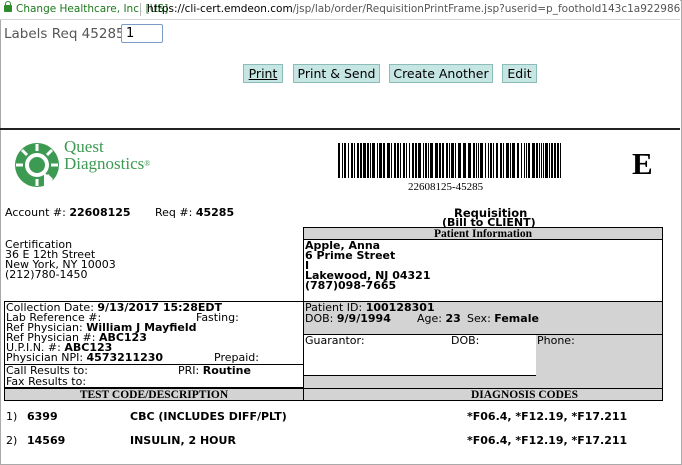  I want to click on address-separator, so click(140, 9).